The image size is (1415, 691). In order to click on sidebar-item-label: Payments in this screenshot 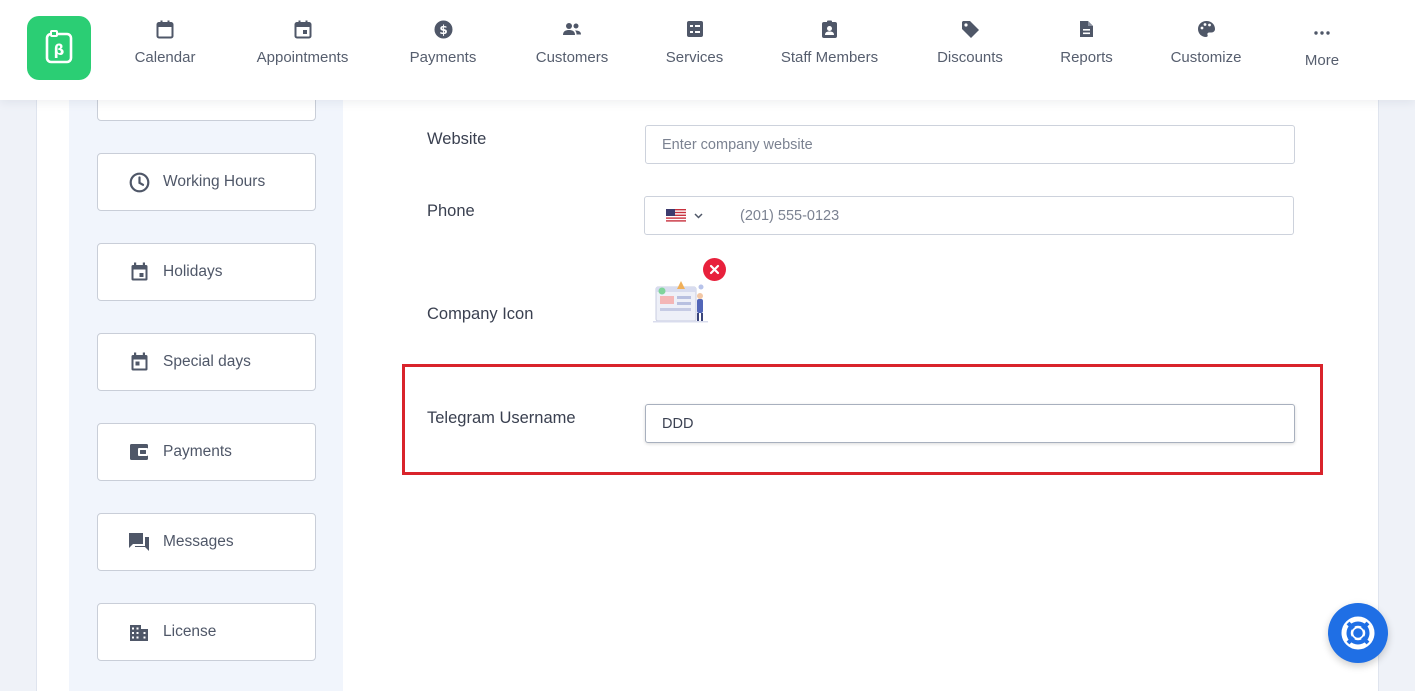, I will do `click(197, 451)`.